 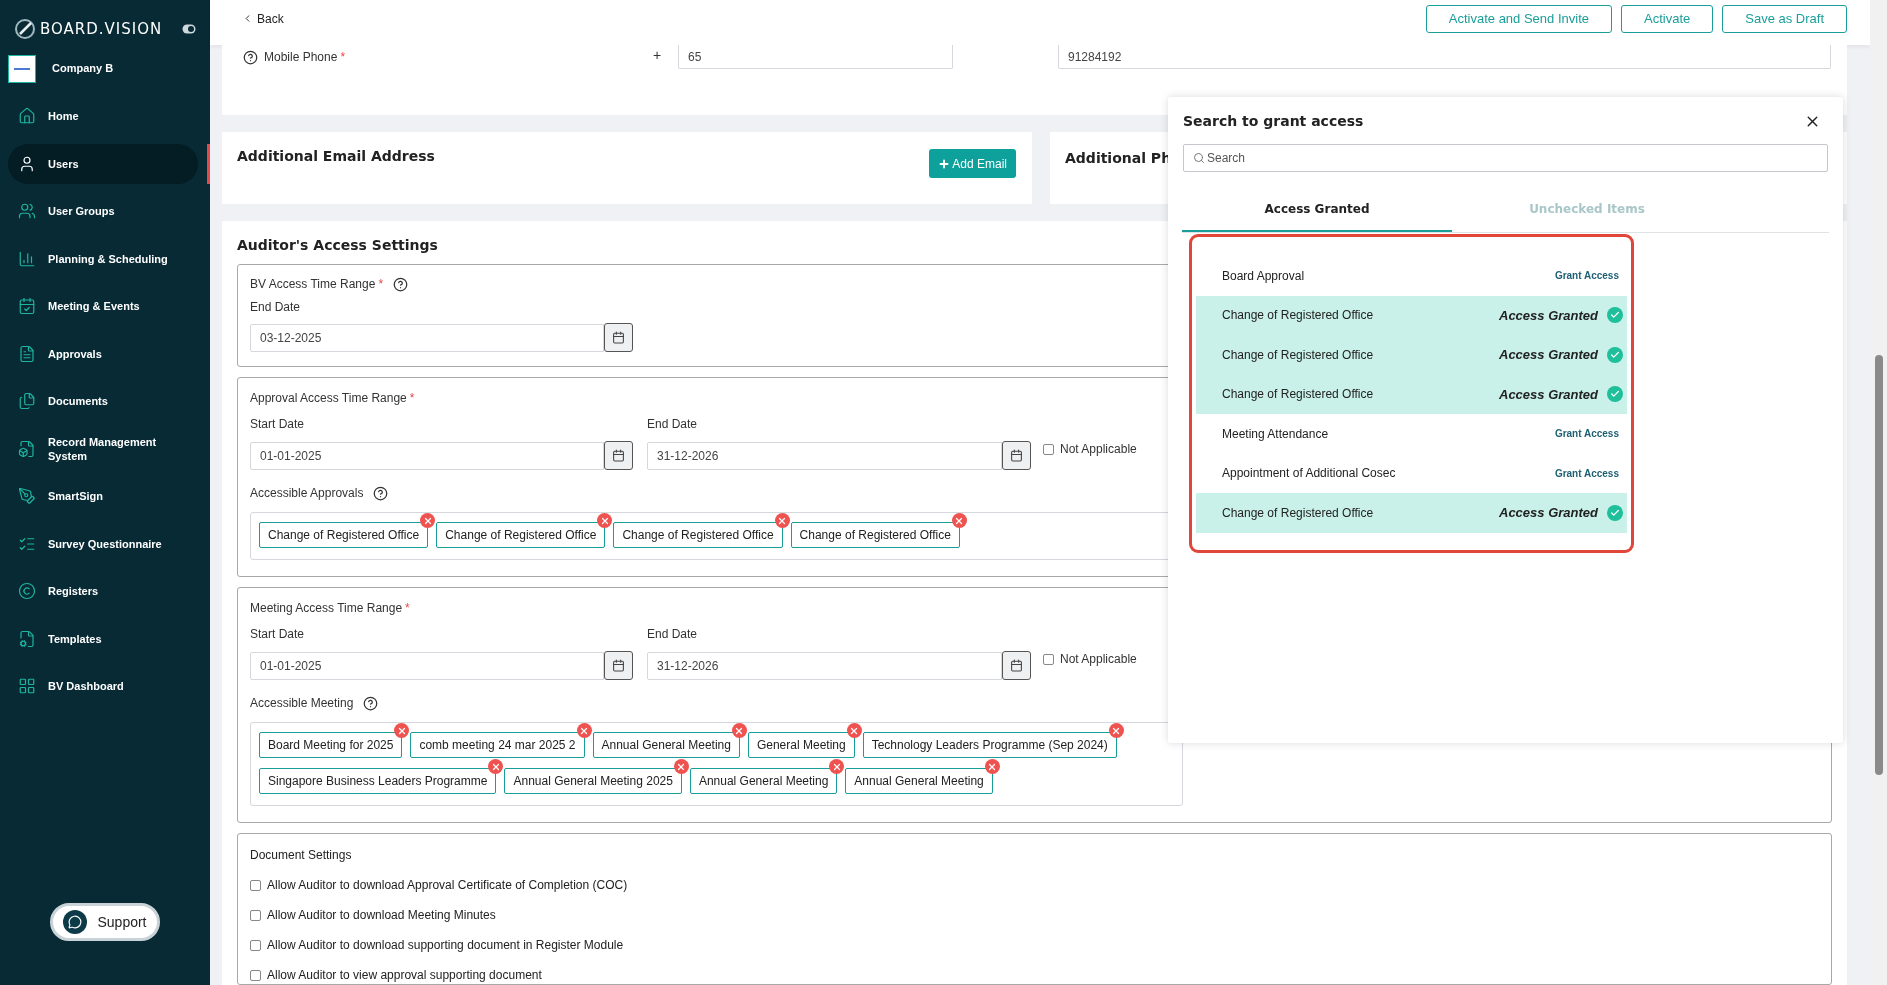 I want to click on checkbox-label: Allow Auditor to download supporting document in Register Module, so click(x=445, y=945).